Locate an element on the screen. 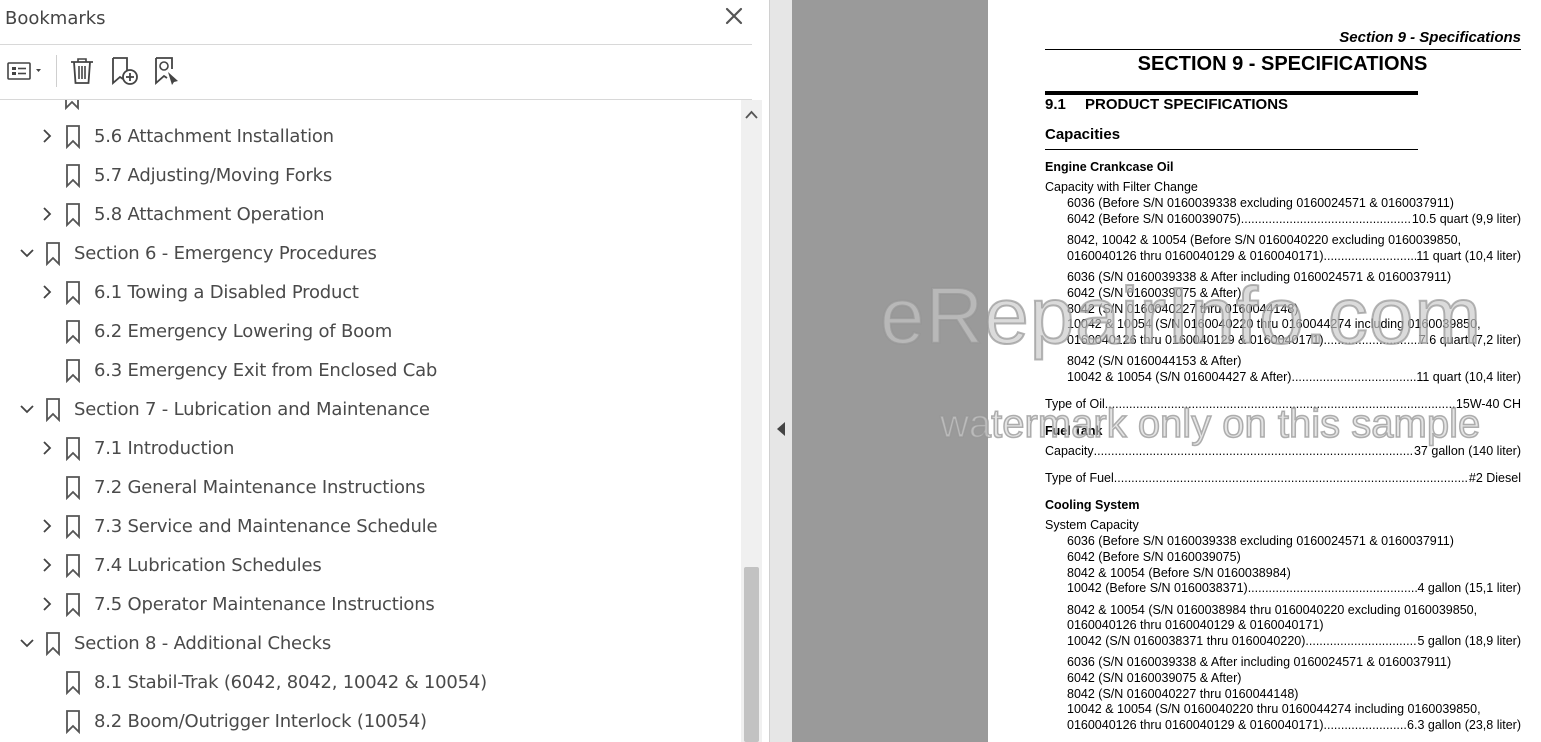 The image size is (1541, 742). bookmark-label: 7.5 Operator Maintenance Instructions is located at coordinates (264, 604).